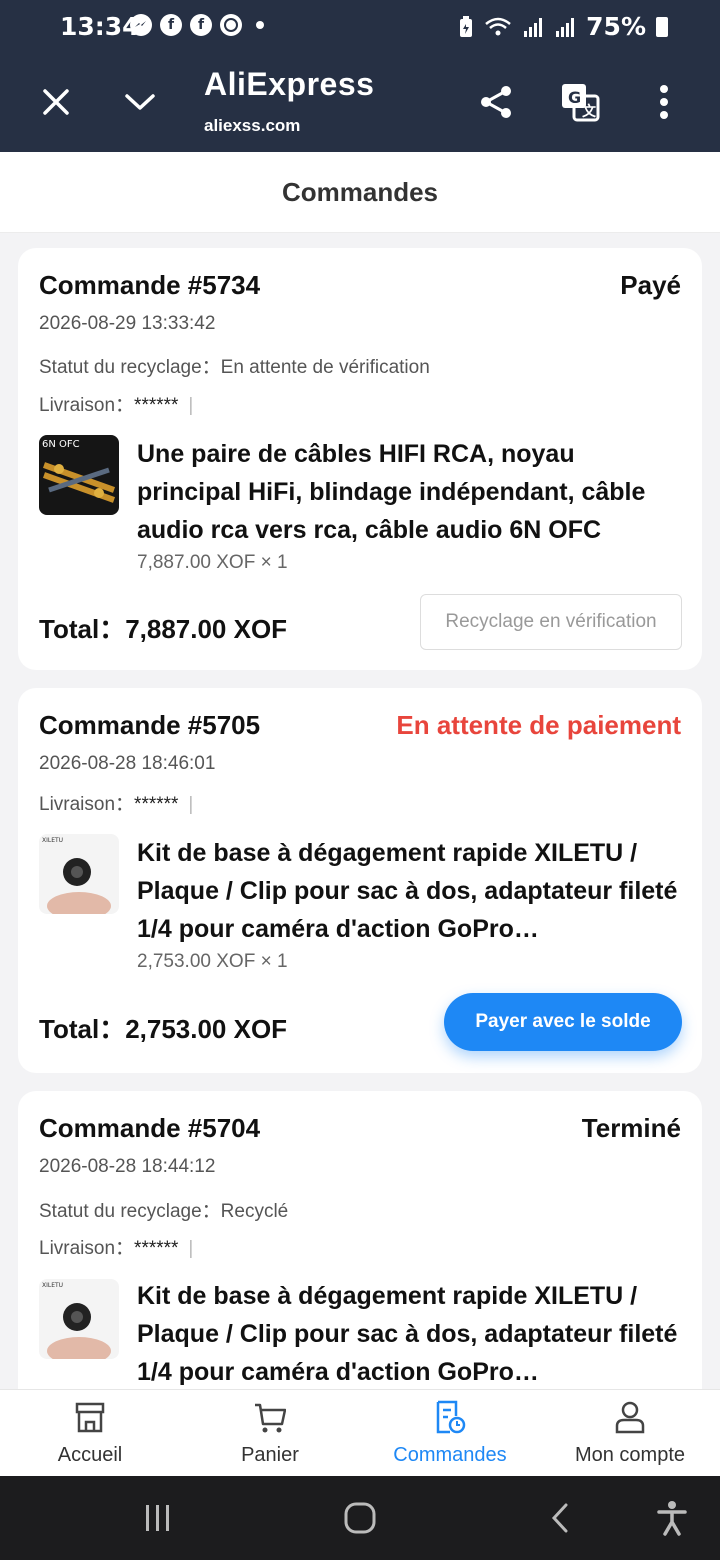 The height and width of the screenshot is (1560, 720). Describe the element at coordinates (141, 25) in the screenshot. I see `messenger-icon` at that location.